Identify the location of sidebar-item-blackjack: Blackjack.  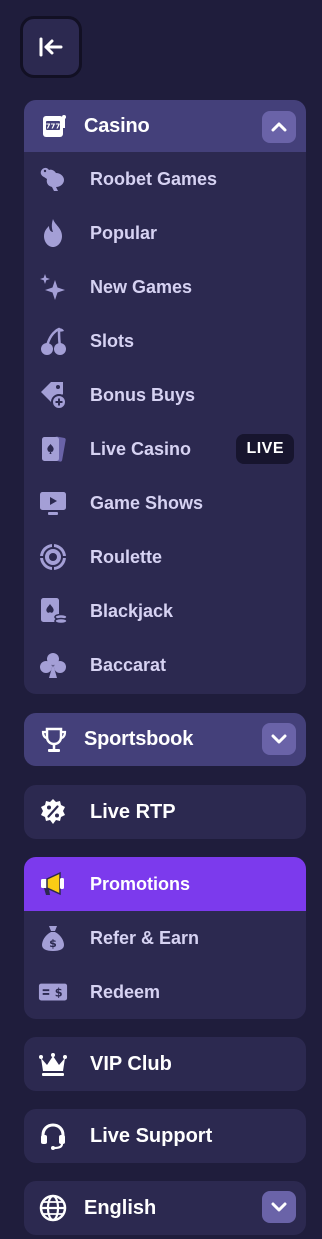
(165, 611).